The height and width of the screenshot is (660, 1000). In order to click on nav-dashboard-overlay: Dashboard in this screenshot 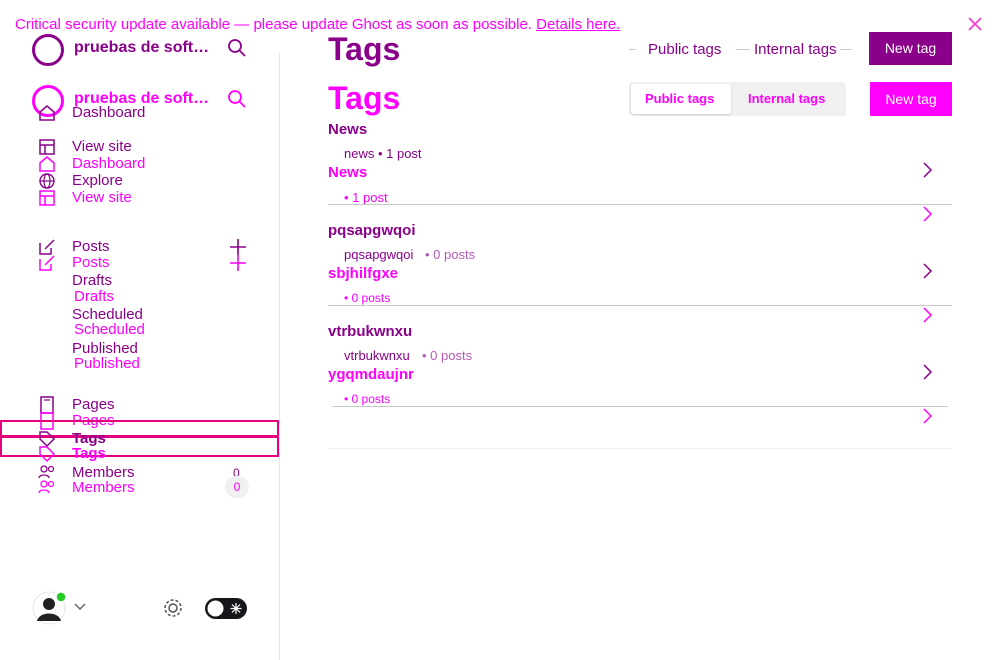, I will do `click(108, 163)`.